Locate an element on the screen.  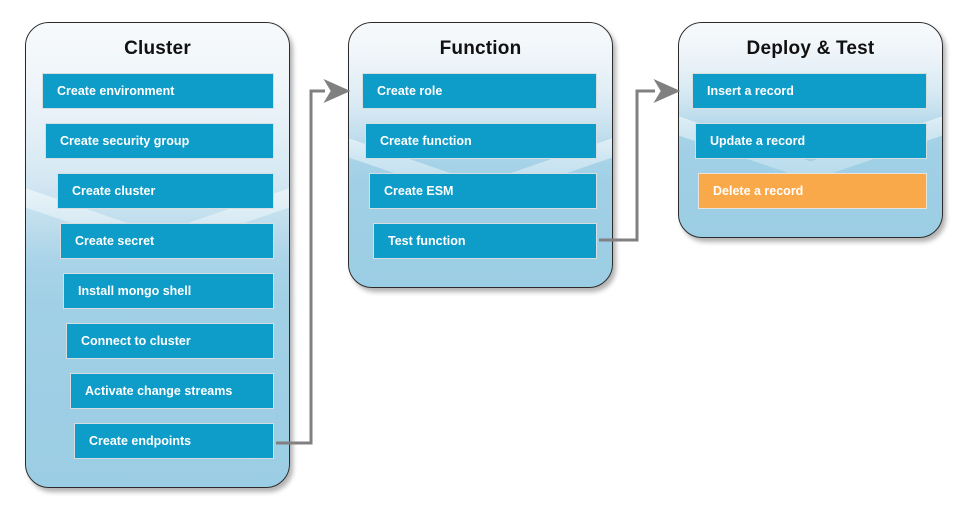
task-label: Create secret is located at coordinates (115, 241).